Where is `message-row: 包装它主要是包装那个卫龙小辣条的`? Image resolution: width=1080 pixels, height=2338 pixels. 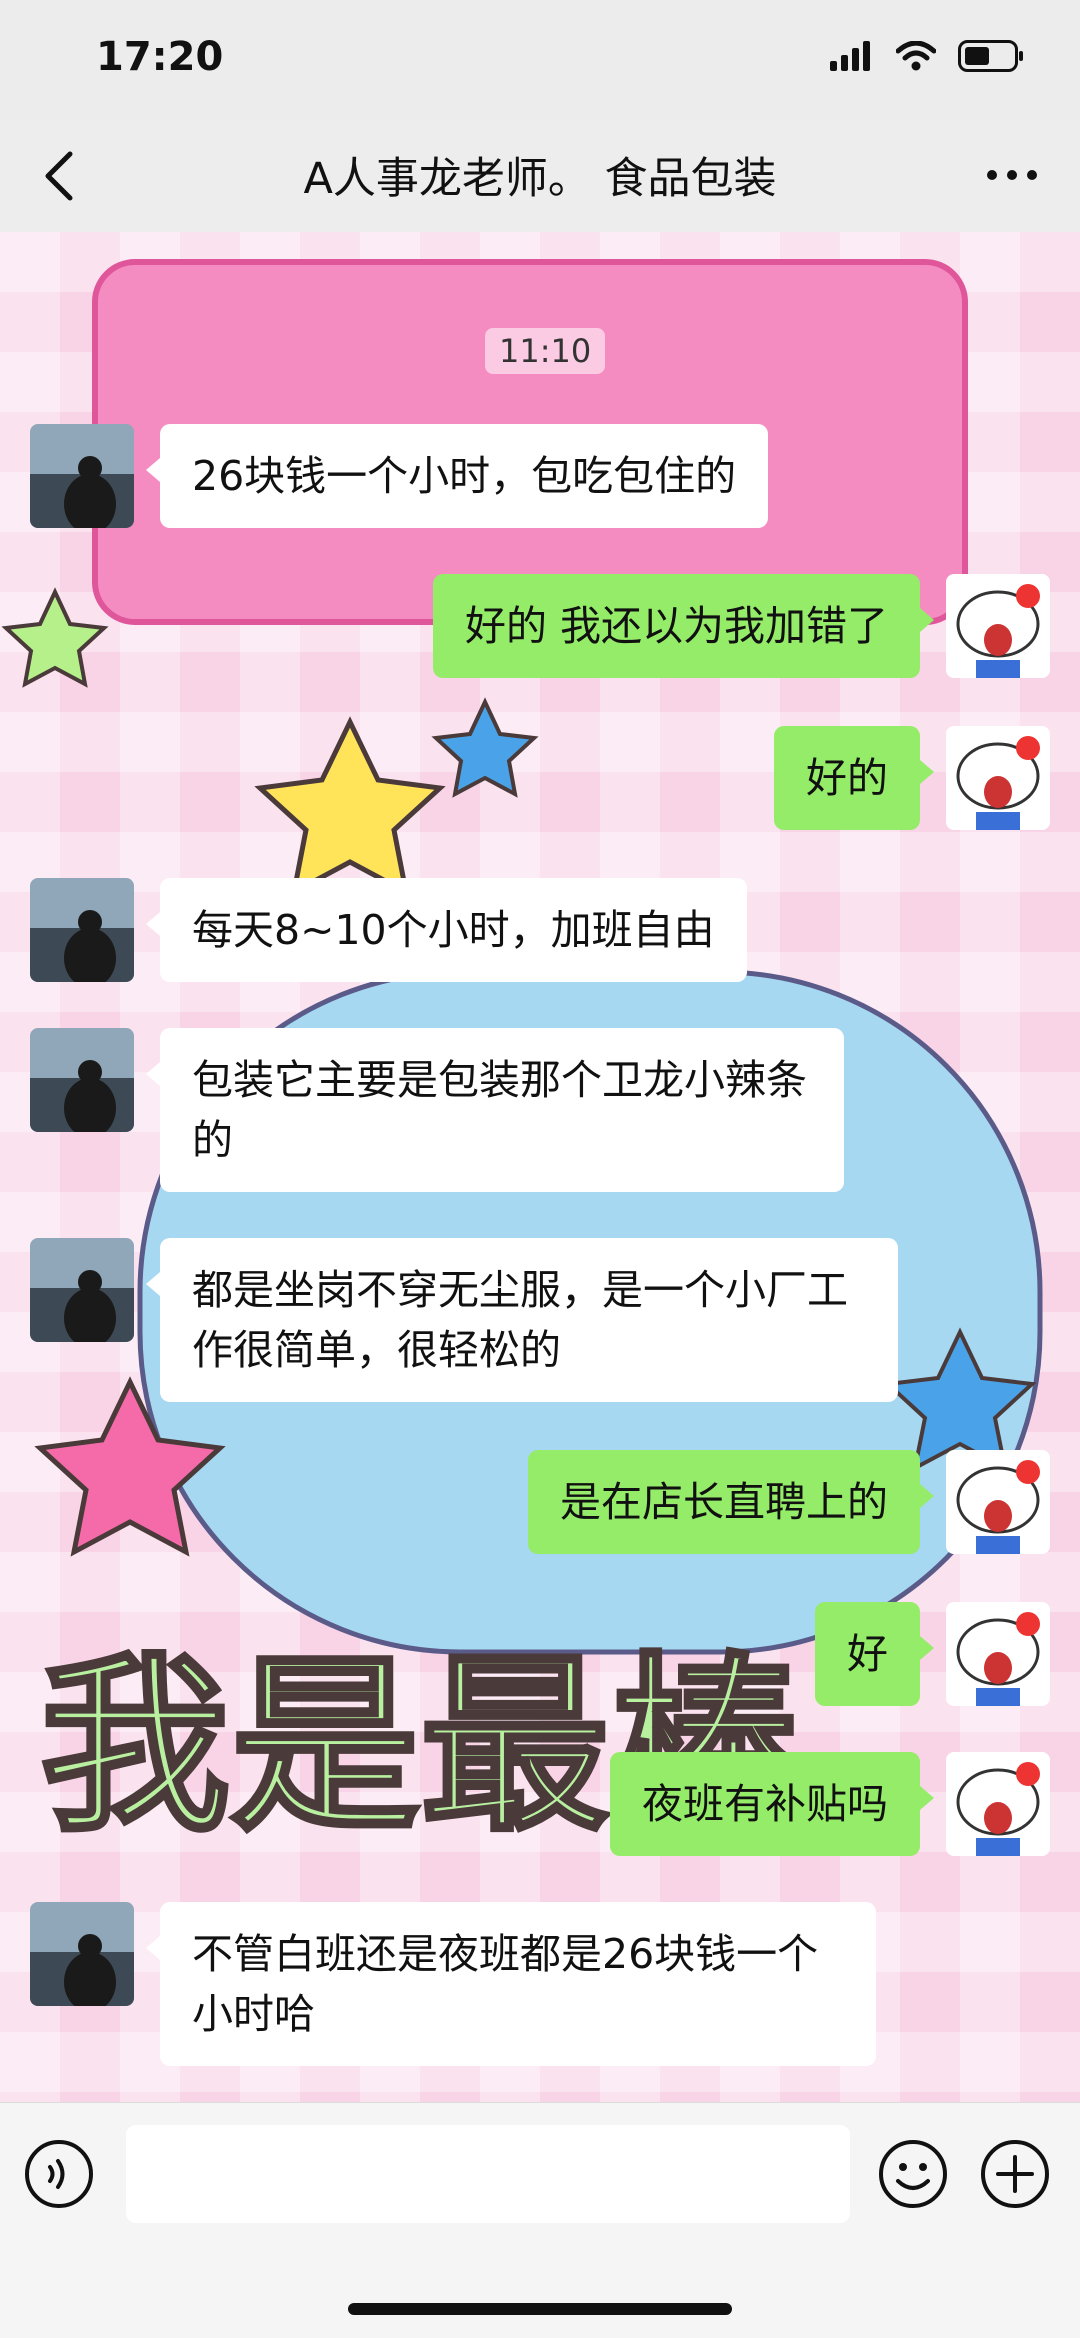
message-row: 包装它主要是包装那个卫龙小辣条的 is located at coordinates (437, 1110).